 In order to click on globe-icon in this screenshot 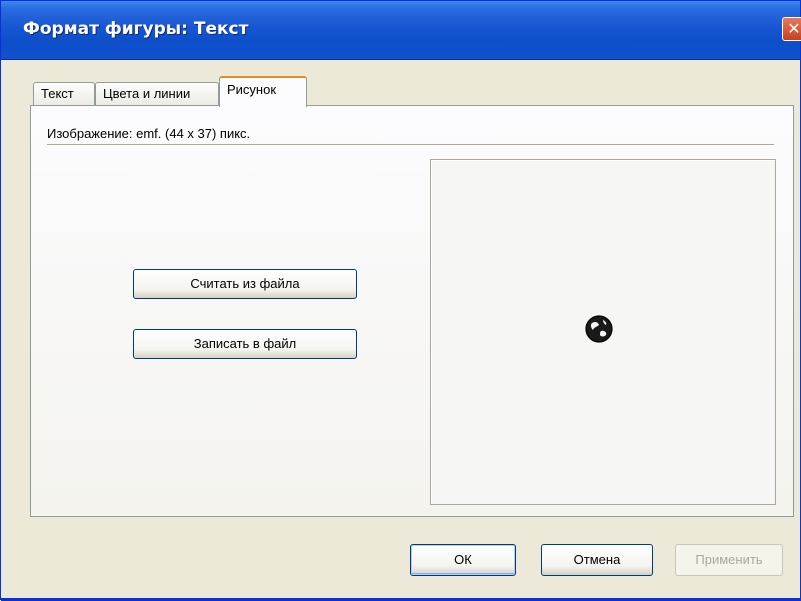, I will do `click(599, 329)`.